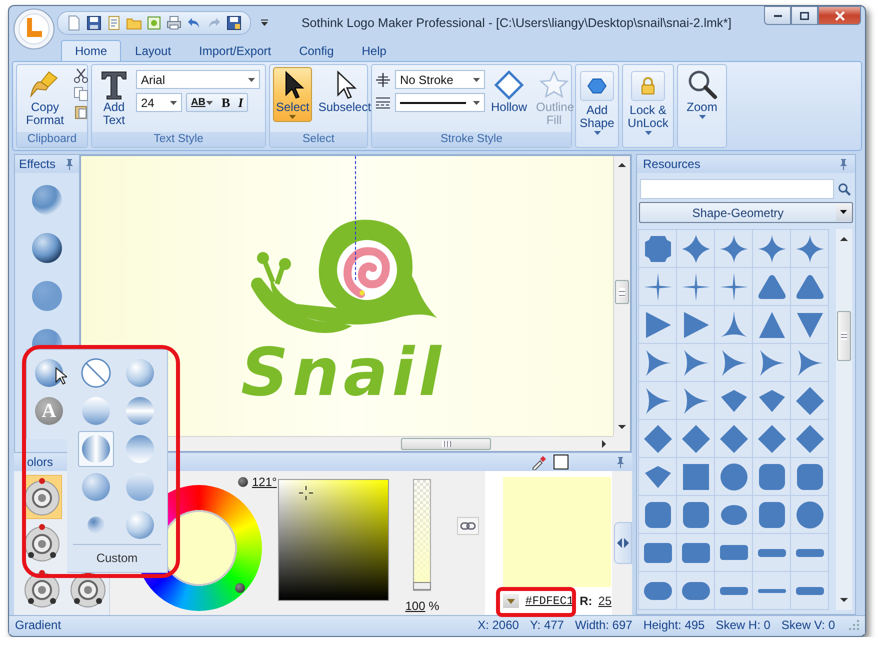 Image resolution: width=880 pixels, height=651 pixels. Describe the element at coordinates (374, 50) in the screenshot. I see `tab: Help` at that location.